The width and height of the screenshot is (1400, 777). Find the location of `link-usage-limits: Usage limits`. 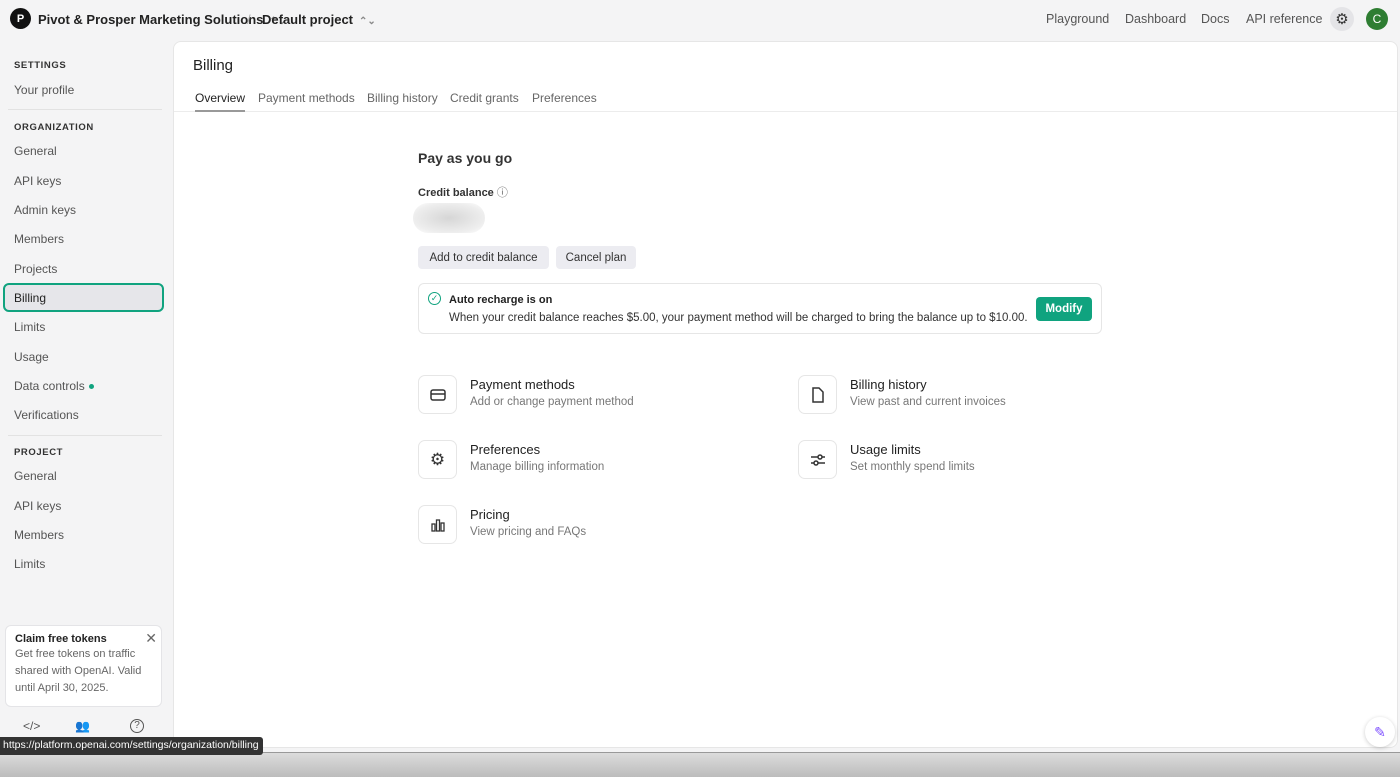

link-usage-limits: Usage limits is located at coordinates (885, 449).